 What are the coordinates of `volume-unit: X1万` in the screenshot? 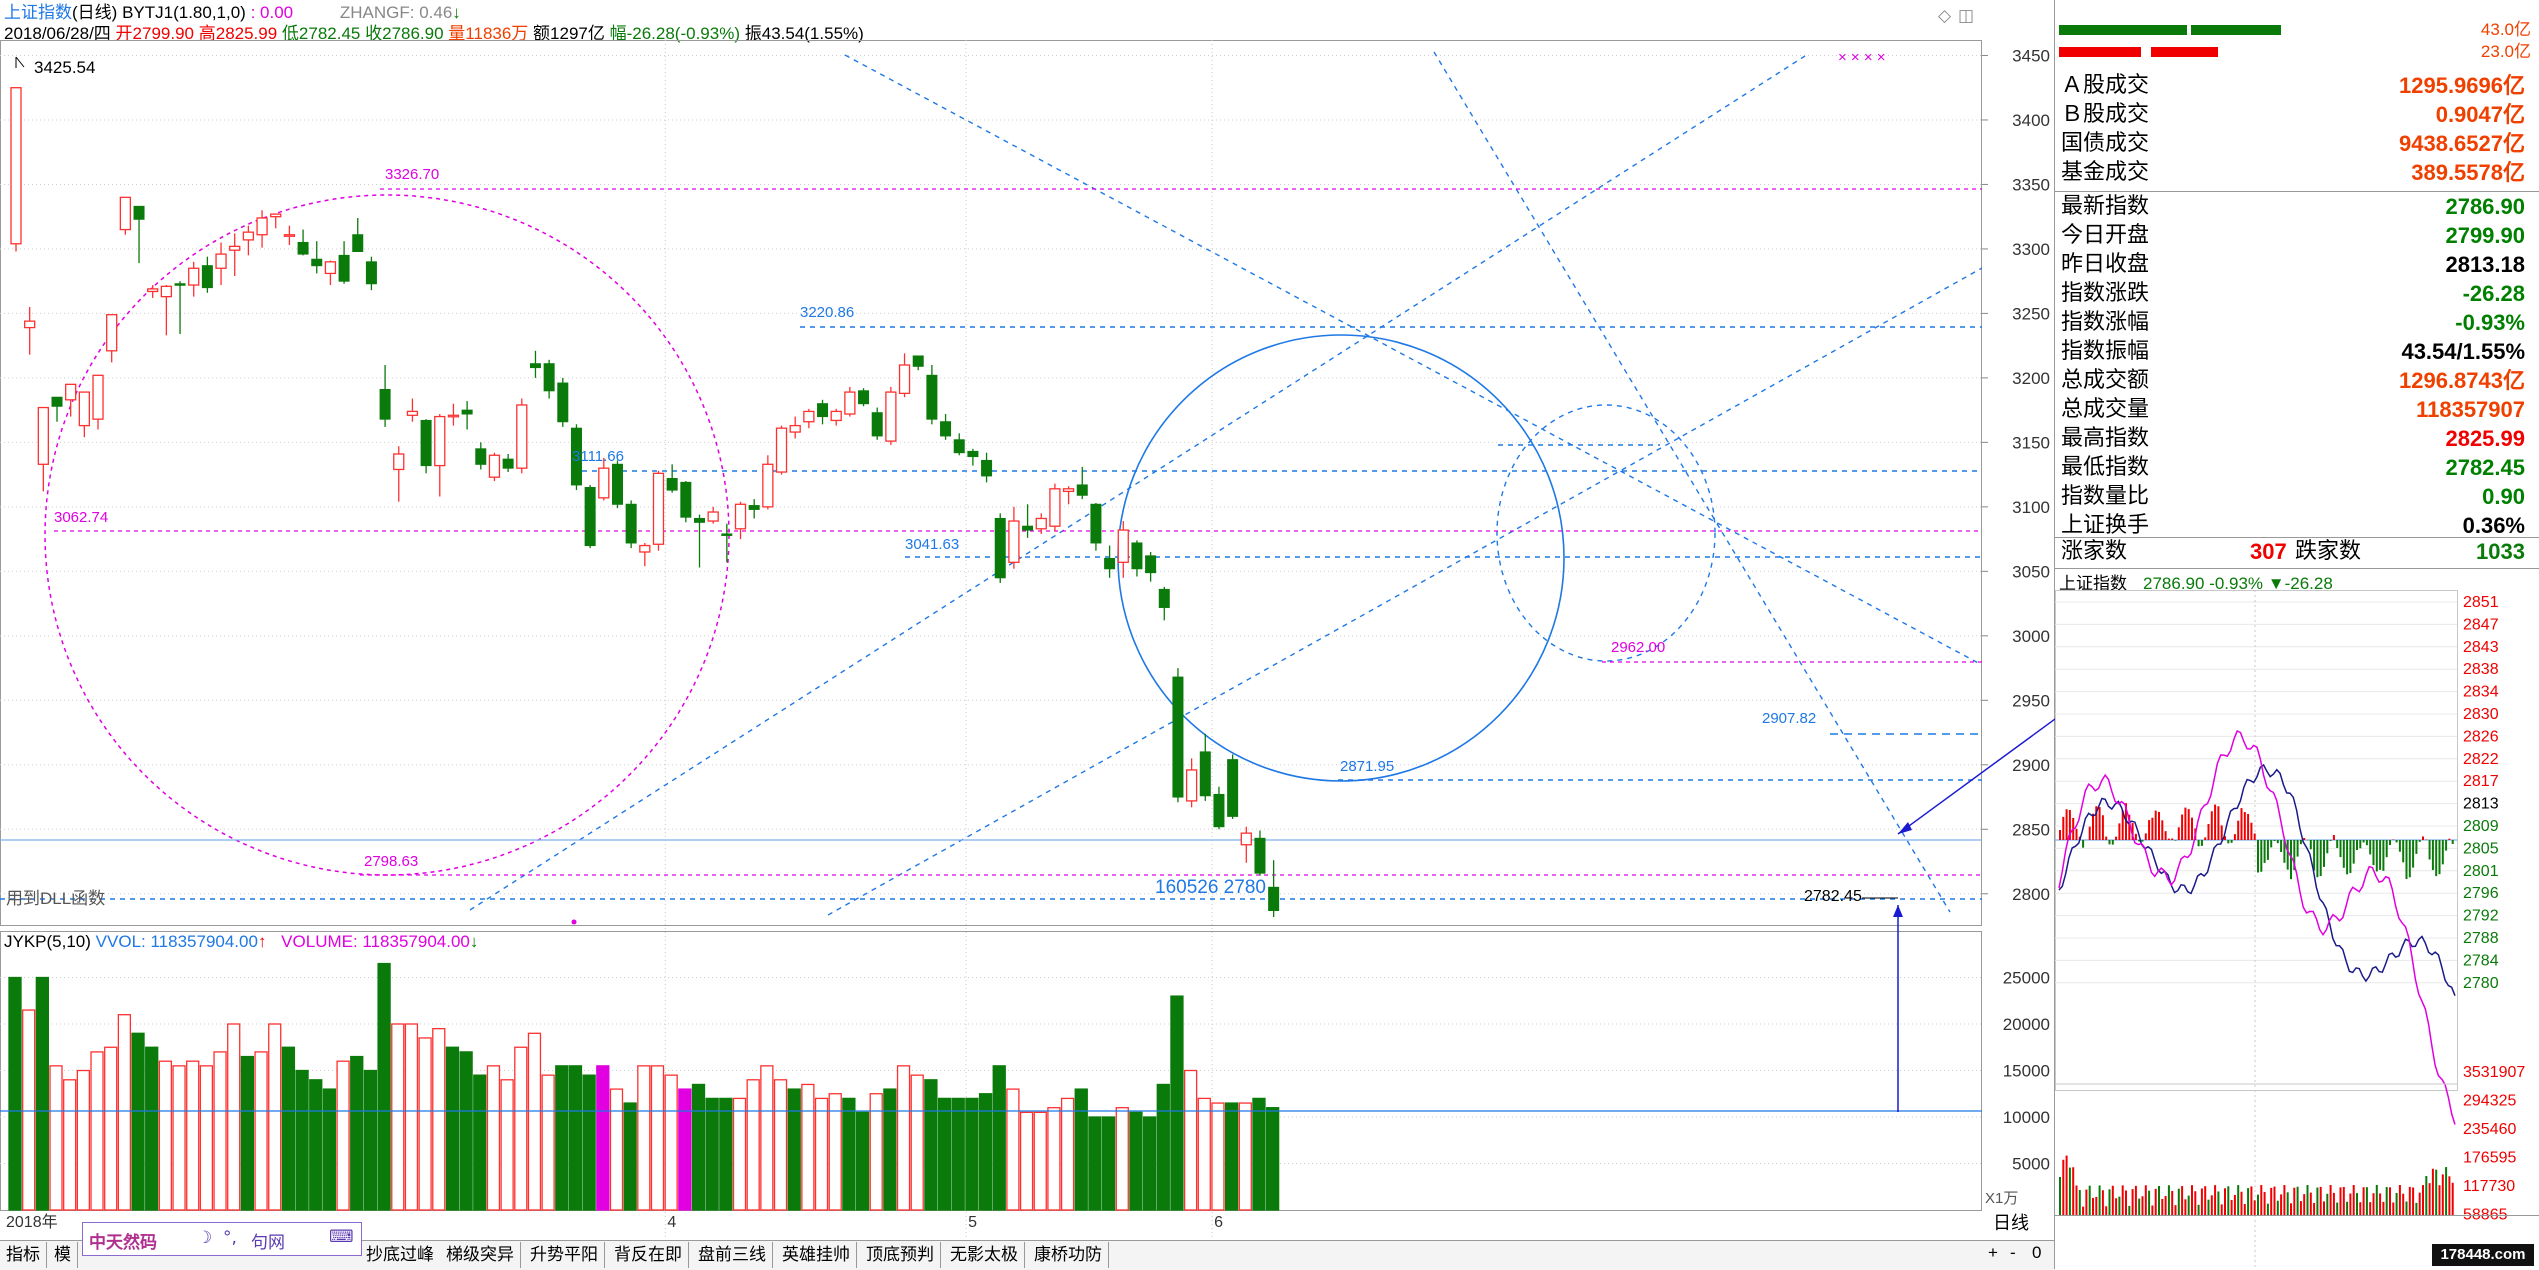 It's located at (2001, 1199).